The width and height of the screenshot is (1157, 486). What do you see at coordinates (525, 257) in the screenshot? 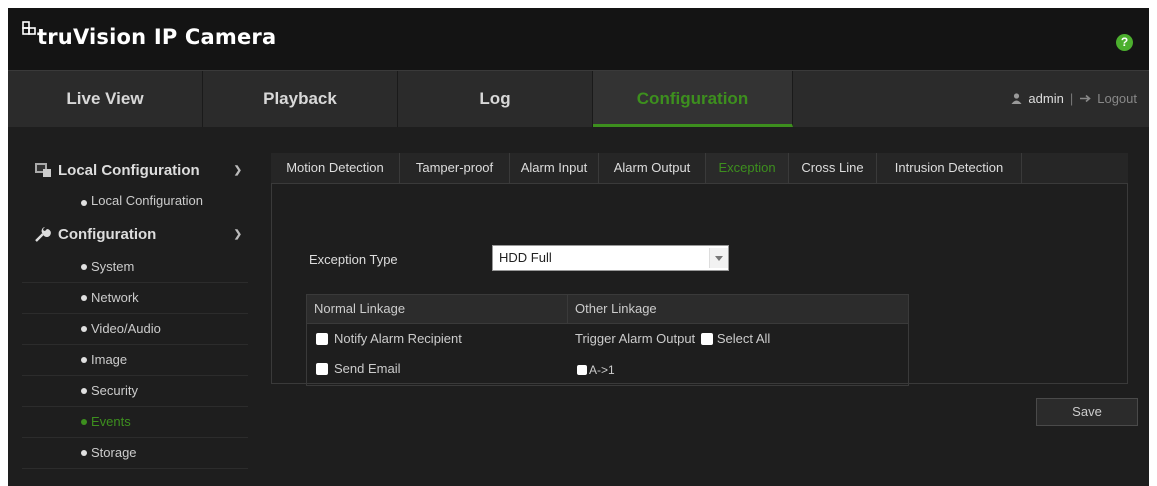
I see `exception-type-value: HDD Full` at bounding box center [525, 257].